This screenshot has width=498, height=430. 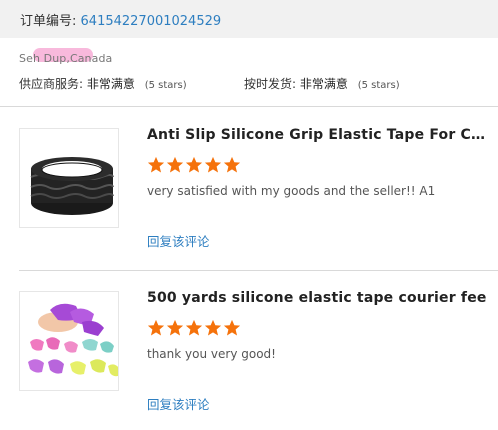 I want to click on product-image-finger-caps, so click(x=69, y=341).